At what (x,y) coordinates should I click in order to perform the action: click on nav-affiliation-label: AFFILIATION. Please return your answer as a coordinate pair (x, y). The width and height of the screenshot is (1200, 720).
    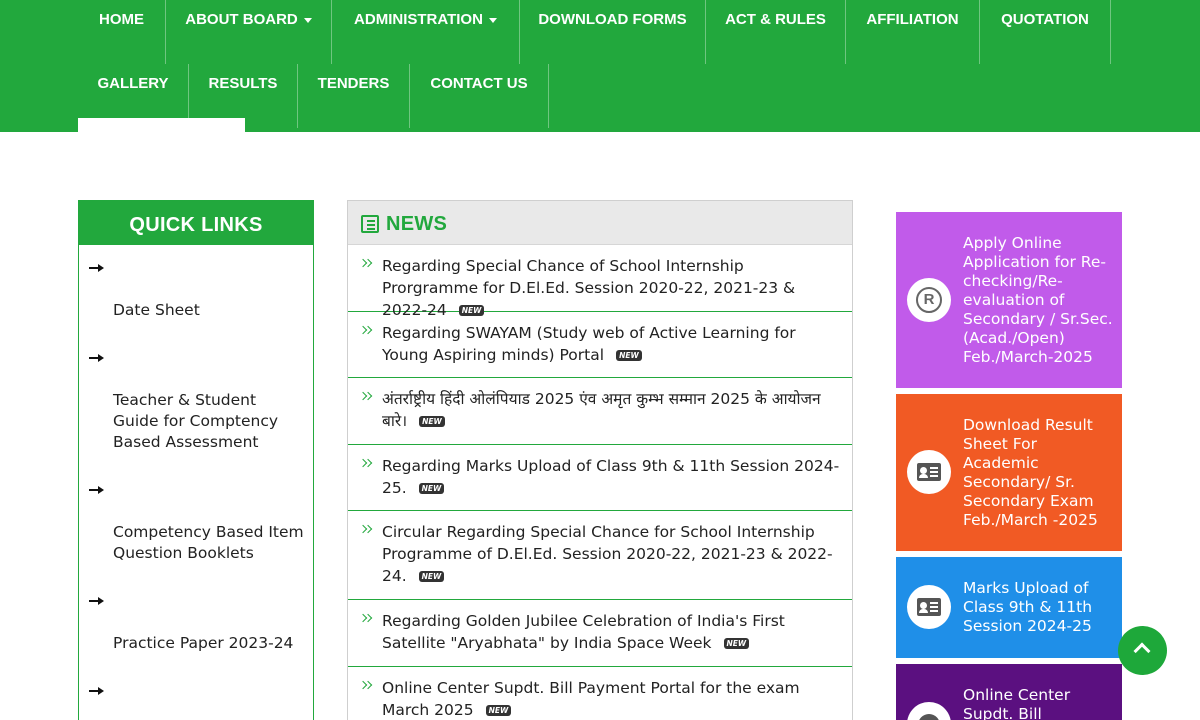
    Looking at the image, I should click on (912, 19).